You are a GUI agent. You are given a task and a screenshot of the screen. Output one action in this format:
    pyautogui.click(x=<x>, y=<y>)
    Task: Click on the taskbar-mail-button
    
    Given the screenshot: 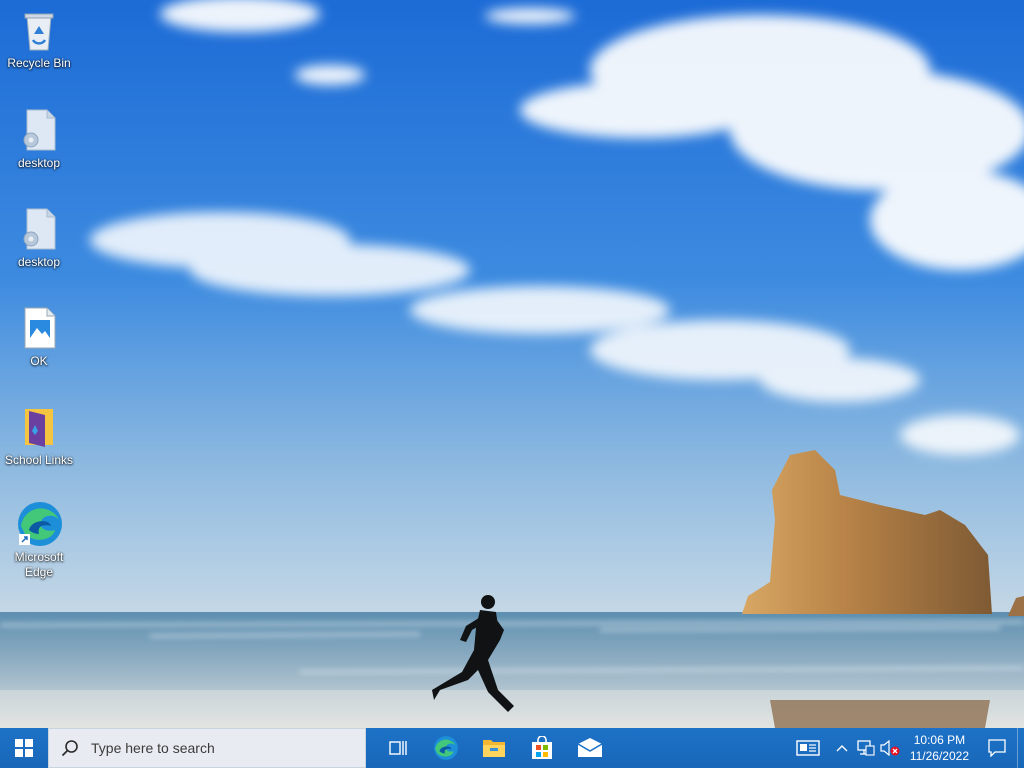 What is the action you would take?
    pyautogui.click(x=590, y=748)
    